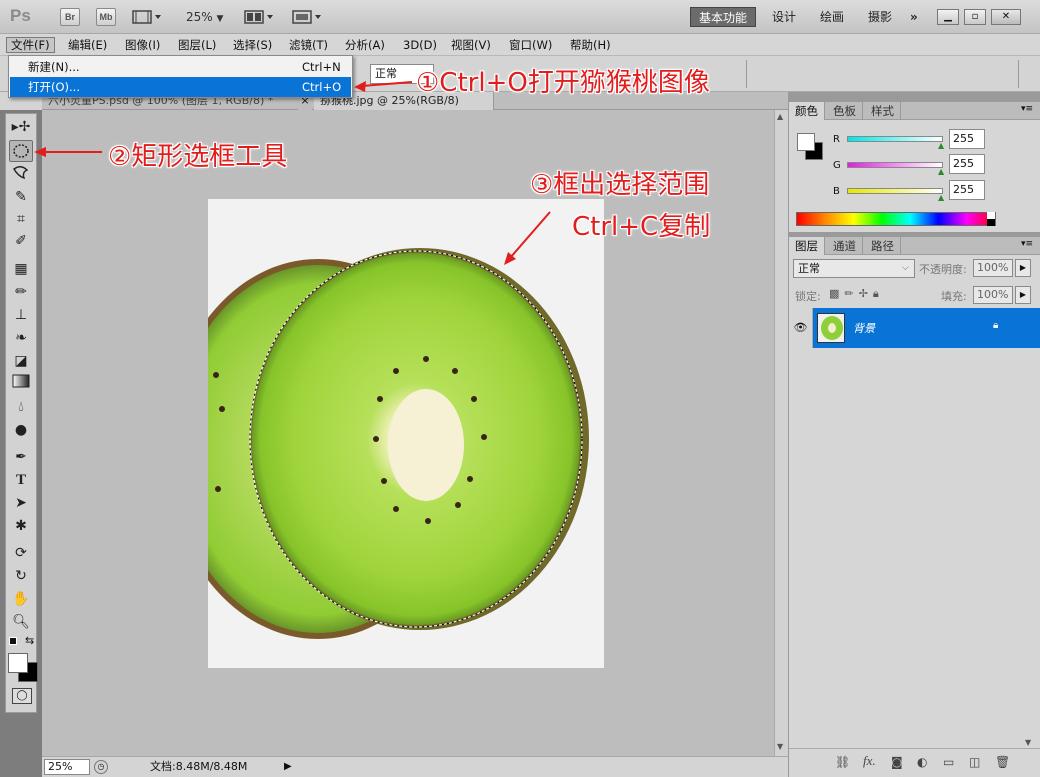 The image size is (1040, 777). Describe the element at coordinates (620, 185) in the screenshot. I see `annotation-step3-line1: ③框出选择范围` at that location.